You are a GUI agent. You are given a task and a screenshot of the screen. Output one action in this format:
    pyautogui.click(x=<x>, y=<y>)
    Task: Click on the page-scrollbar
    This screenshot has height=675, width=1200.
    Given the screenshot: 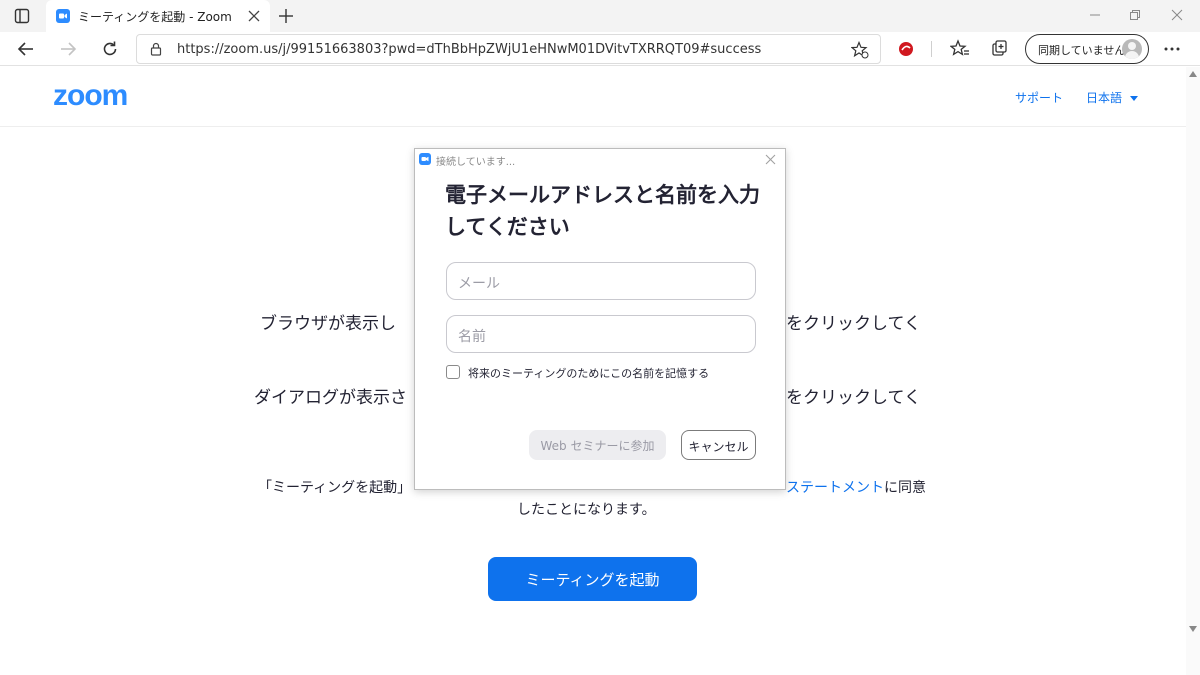 What is the action you would take?
    pyautogui.click(x=1193, y=371)
    